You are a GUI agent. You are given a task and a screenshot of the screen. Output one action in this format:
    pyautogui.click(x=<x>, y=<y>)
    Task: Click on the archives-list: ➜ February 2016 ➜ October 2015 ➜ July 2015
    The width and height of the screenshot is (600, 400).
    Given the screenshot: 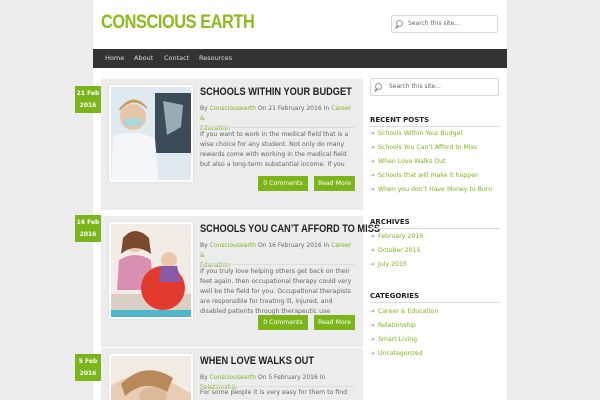 What is the action you would take?
    pyautogui.click(x=435, y=251)
    